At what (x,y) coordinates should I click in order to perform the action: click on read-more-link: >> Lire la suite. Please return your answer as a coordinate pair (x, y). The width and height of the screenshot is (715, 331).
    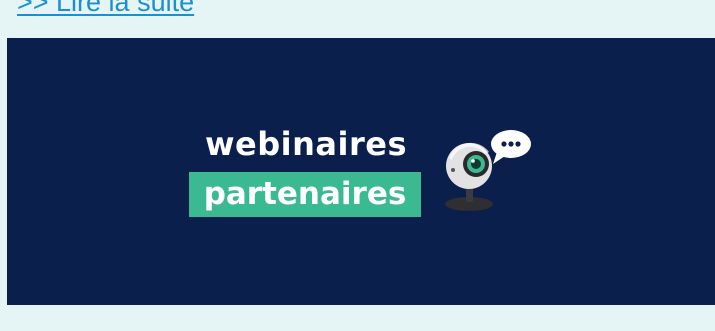
    Looking at the image, I should click on (105, 8).